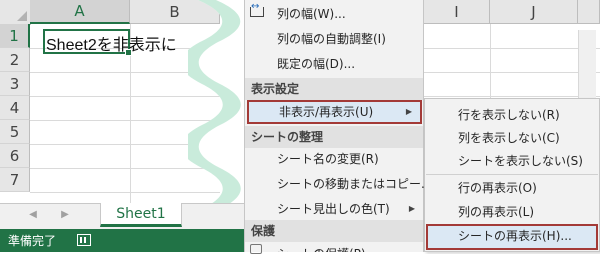  Describe the element at coordinates (497, 188) in the screenshot. I see `submenu-item-label: 行の再表示(O)` at that location.